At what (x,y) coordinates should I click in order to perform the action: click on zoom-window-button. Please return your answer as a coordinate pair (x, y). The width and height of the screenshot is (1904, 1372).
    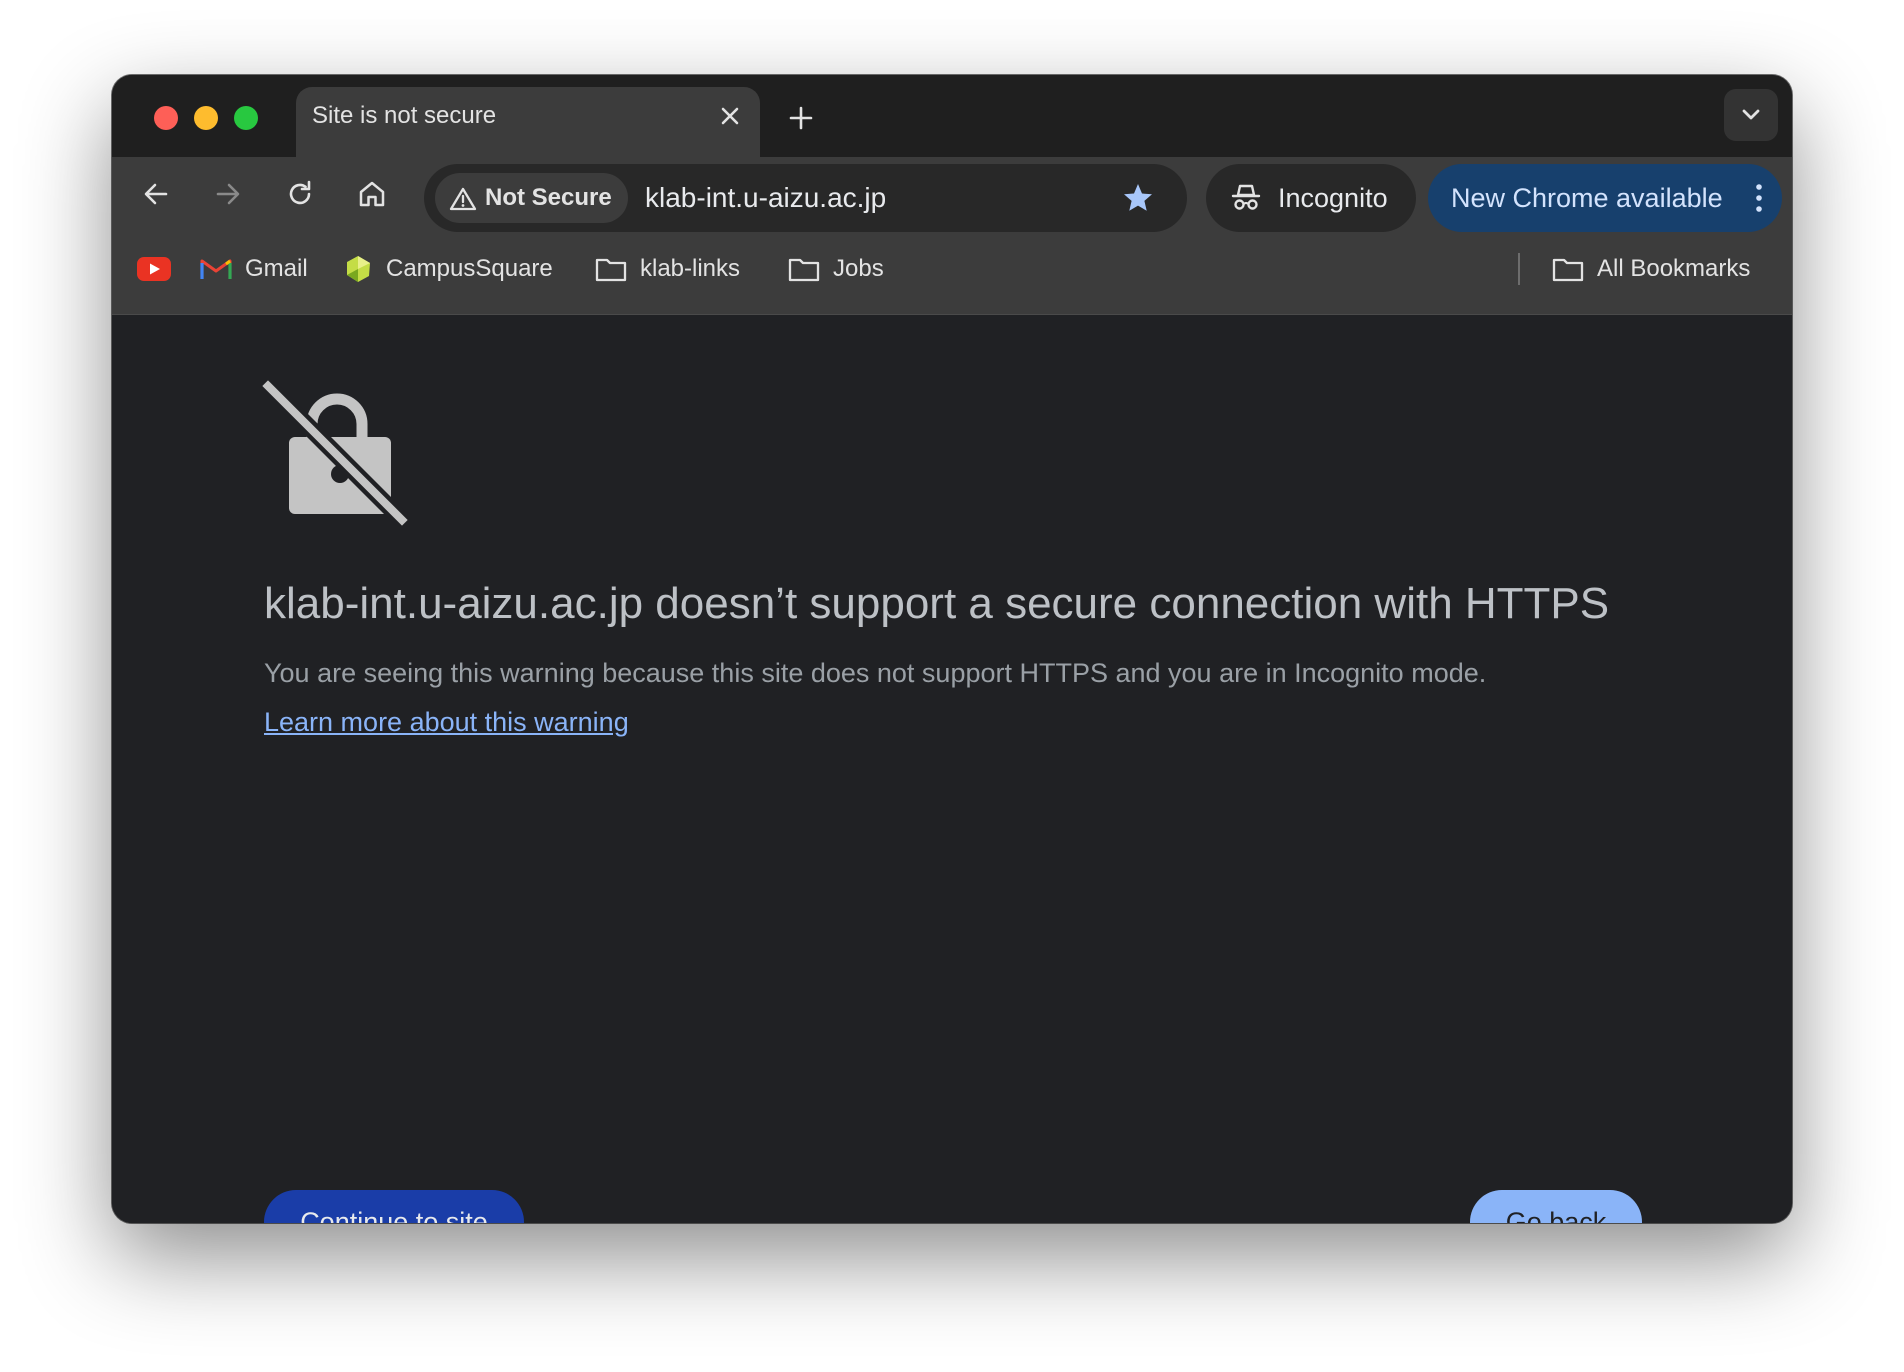
    Looking at the image, I should click on (246, 118).